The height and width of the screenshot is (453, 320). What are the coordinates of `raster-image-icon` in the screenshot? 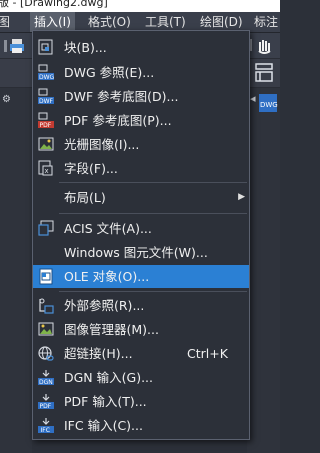 It's located at (46, 144).